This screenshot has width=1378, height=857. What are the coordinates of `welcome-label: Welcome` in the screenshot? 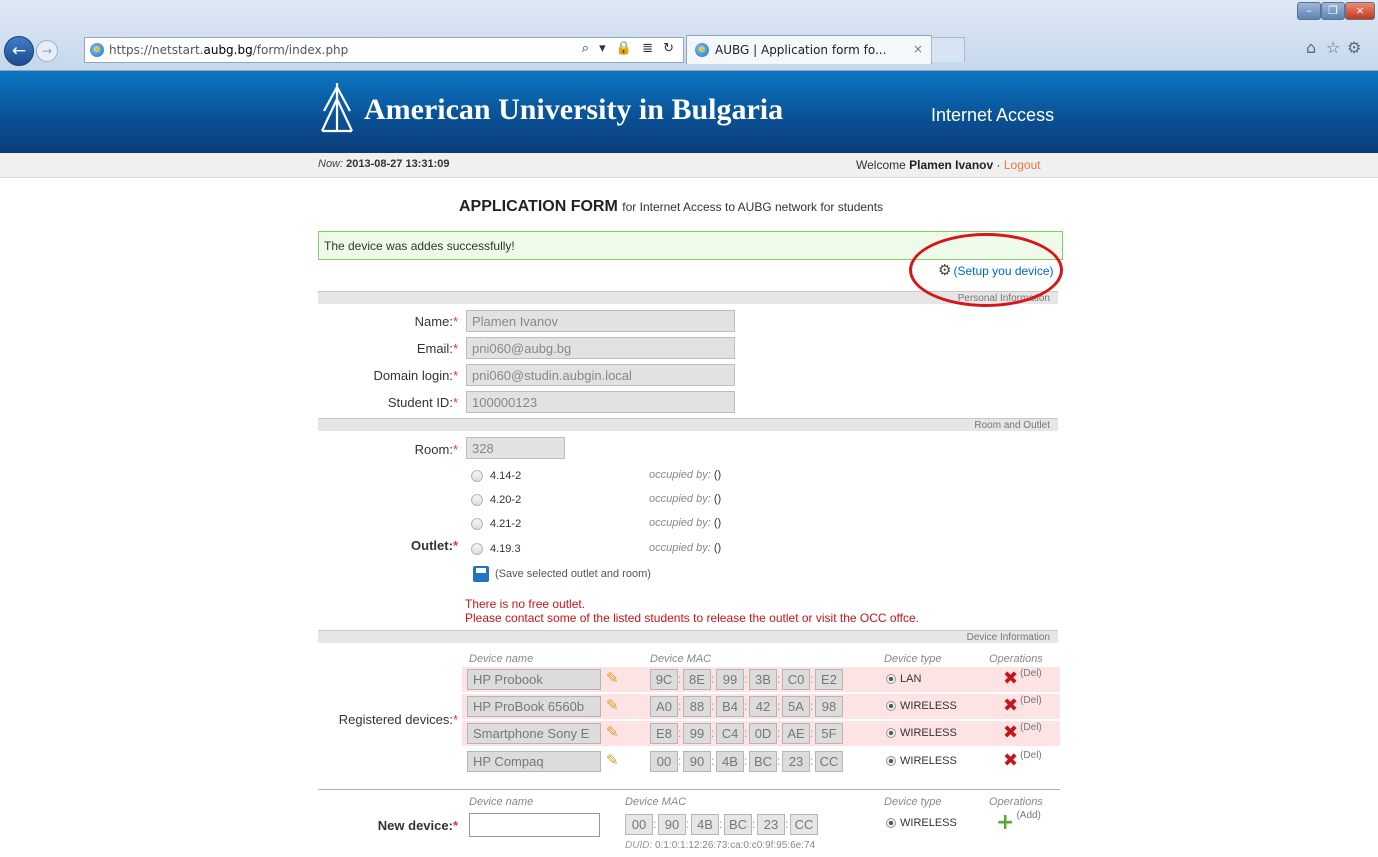 It's located at (881, 165).